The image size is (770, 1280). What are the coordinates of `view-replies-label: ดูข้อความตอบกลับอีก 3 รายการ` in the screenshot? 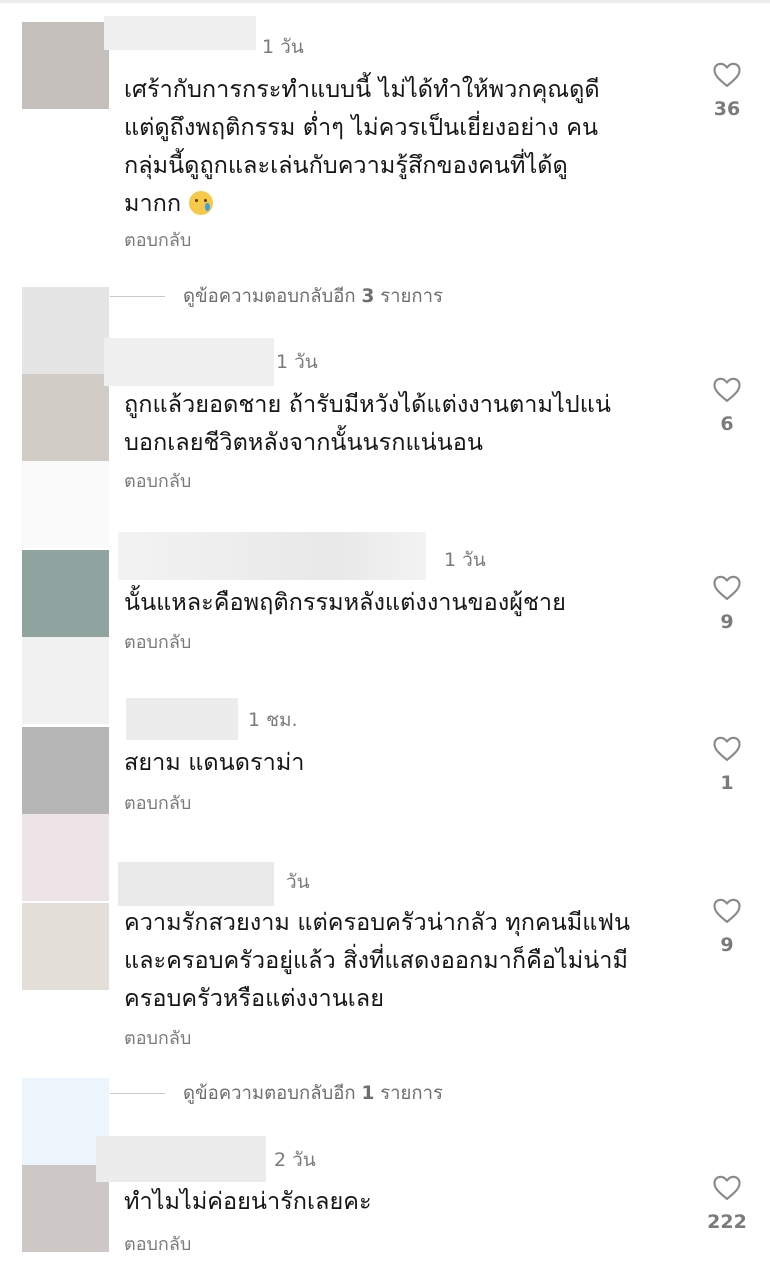 It's located at (313, 296).